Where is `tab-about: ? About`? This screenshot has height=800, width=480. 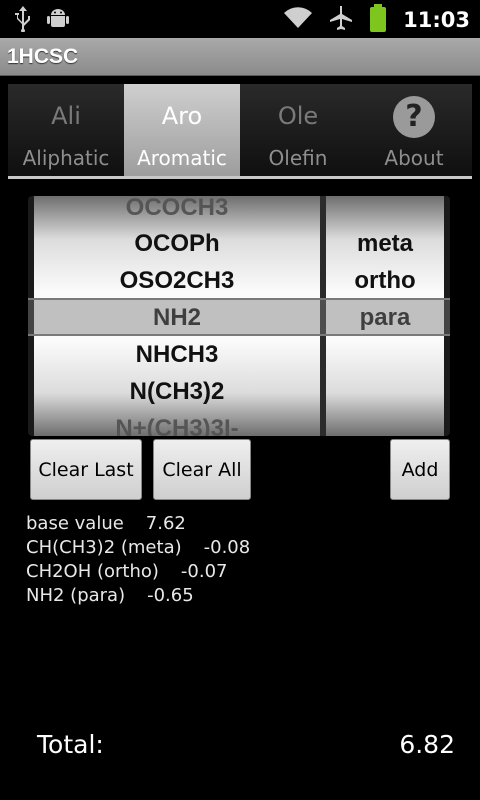
tab-about: ? About is located at coordinates (414, 130).